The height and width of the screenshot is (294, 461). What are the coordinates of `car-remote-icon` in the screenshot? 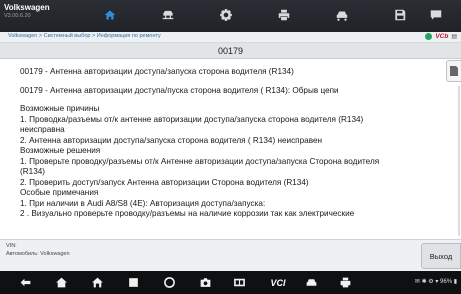 It's located at (311, 282).